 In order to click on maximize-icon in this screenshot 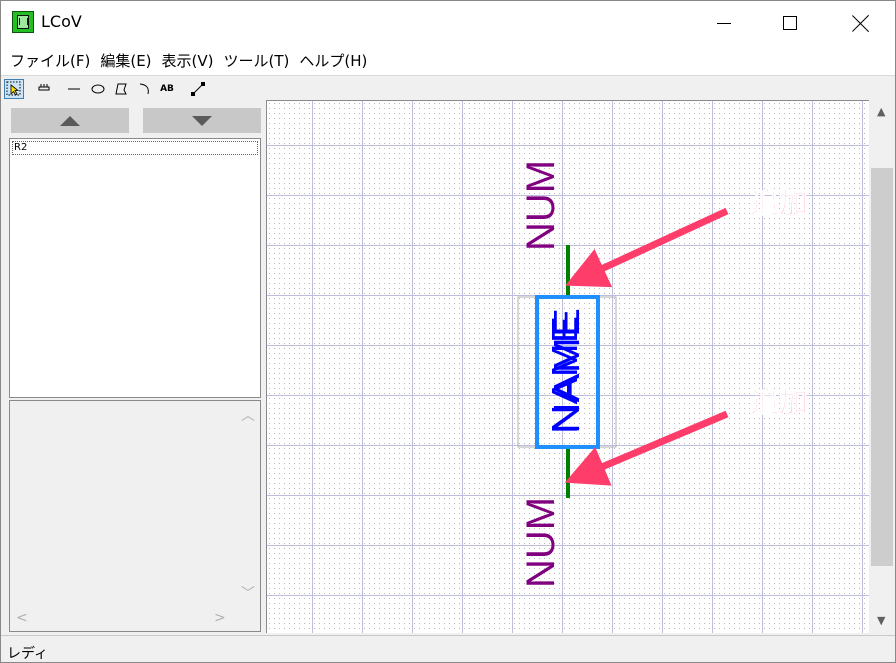, I will do `click(790, 23)`.